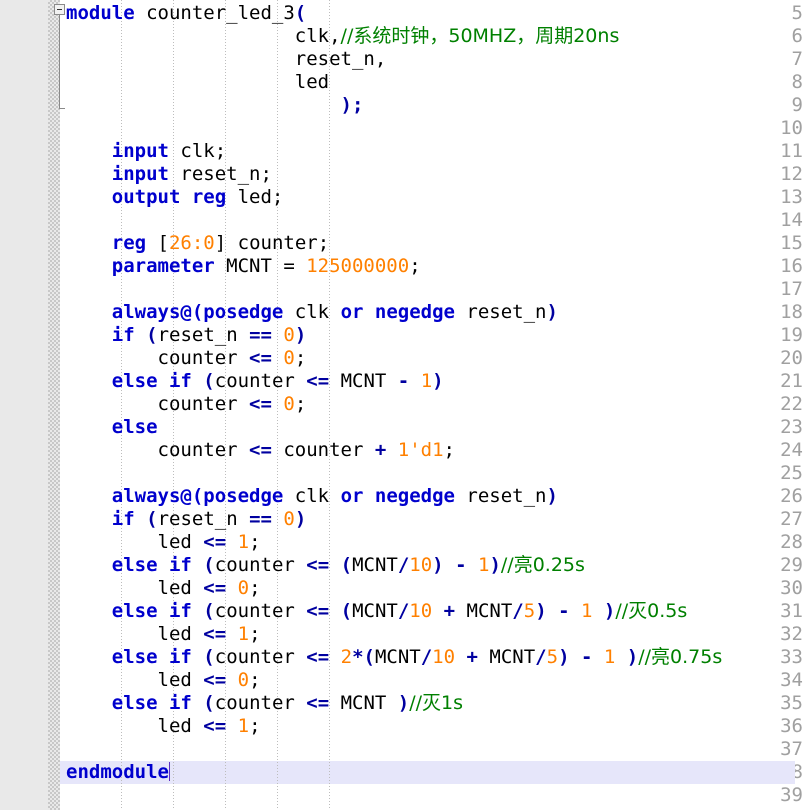 The image size is (803, 810). What do you see at coordinates (363, 657) in the screenshot?
I see `code-token: *(` at bounding box center [363, 657].